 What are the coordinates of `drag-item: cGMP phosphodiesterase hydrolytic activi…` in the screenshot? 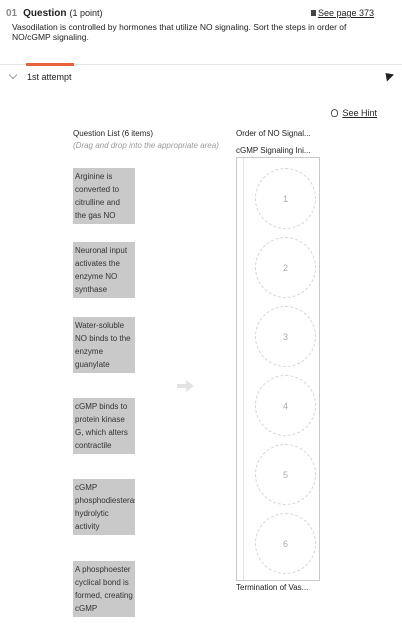 It's located at (104, 507).